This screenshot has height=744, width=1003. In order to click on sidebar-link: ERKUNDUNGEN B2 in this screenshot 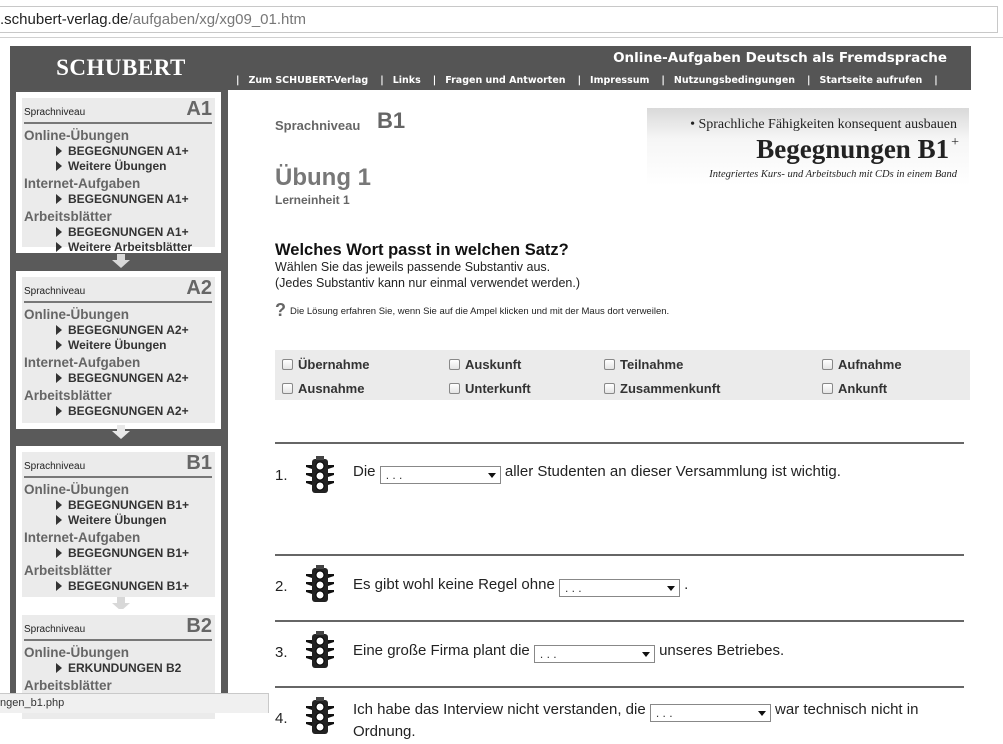, I will do `click(118, 668)`.